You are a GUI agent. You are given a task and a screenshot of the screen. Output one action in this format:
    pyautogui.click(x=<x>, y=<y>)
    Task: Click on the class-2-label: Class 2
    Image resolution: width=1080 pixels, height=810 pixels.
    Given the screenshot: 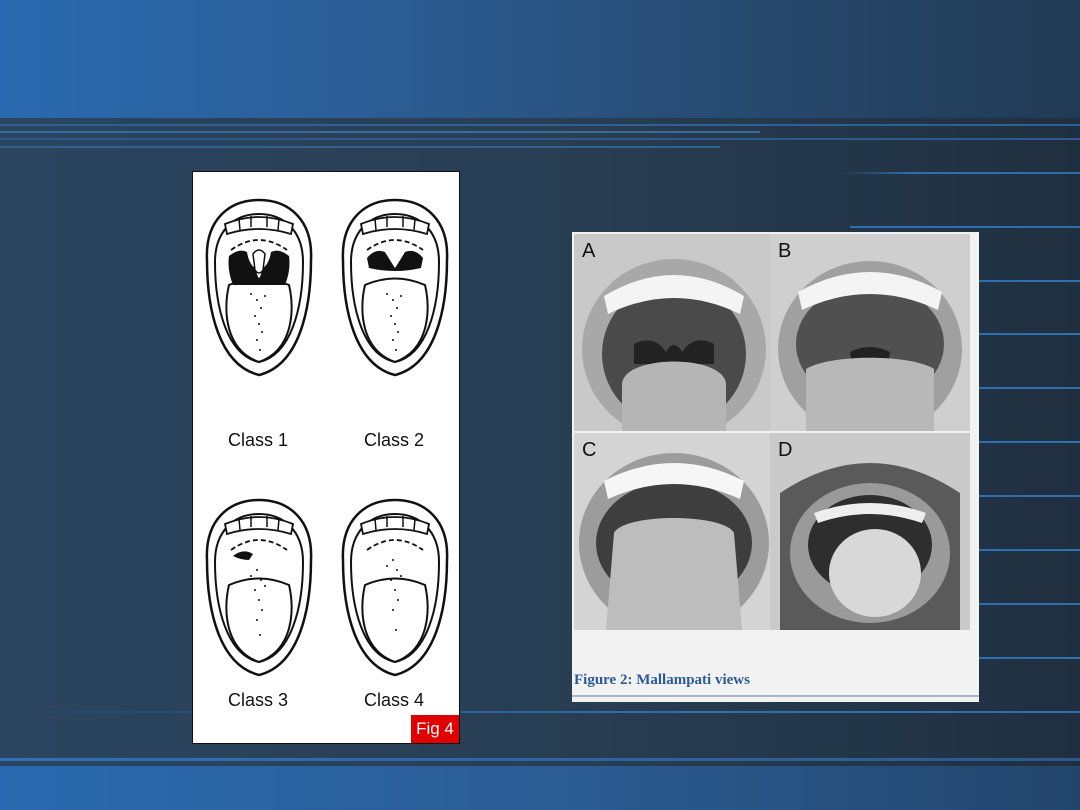 What is the action you would take?
    pyautogui.click(x=394, y=440)
    